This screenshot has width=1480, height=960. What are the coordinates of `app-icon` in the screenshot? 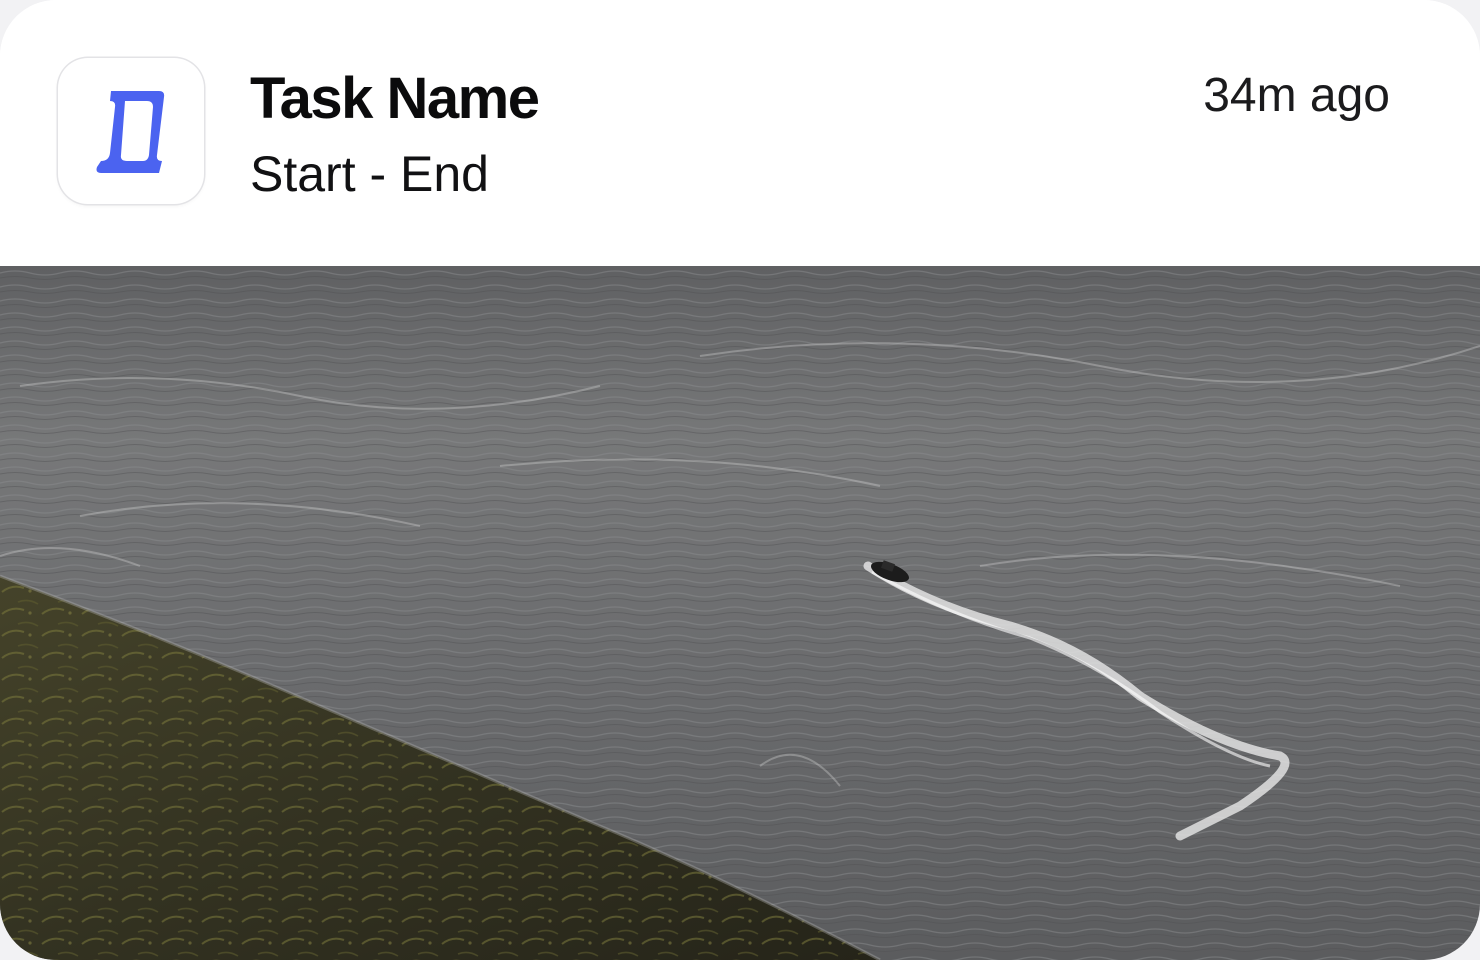 It's located at (131, 131).